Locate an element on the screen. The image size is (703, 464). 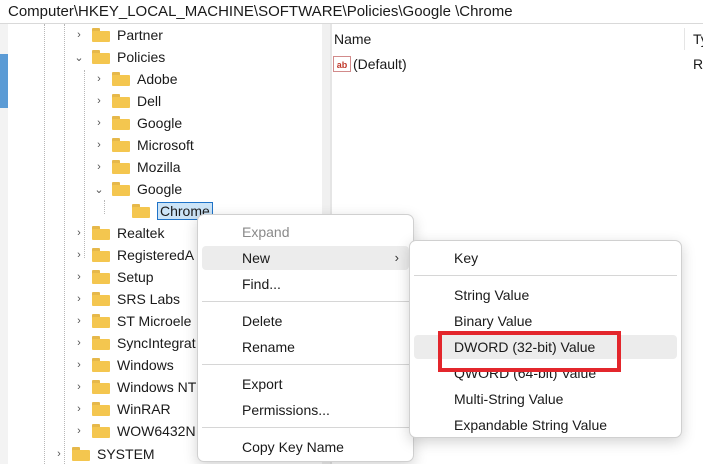
left-edge is located at coordinates (4, 244).